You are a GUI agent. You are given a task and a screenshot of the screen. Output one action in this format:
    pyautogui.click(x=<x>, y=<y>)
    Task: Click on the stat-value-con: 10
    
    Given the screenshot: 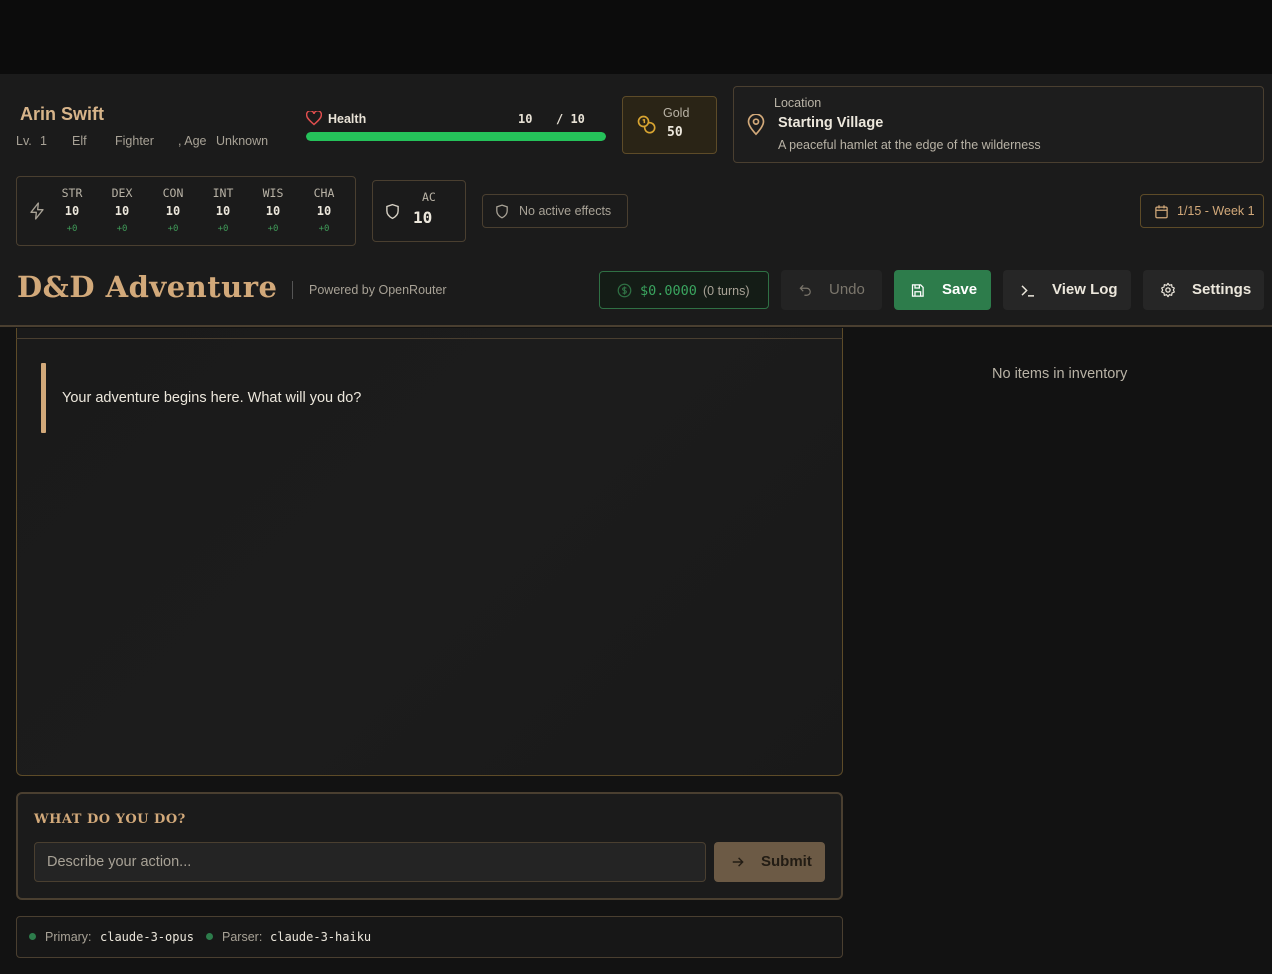 What is the action you would take?
    pyautogui.click(x=173, y=211)
    